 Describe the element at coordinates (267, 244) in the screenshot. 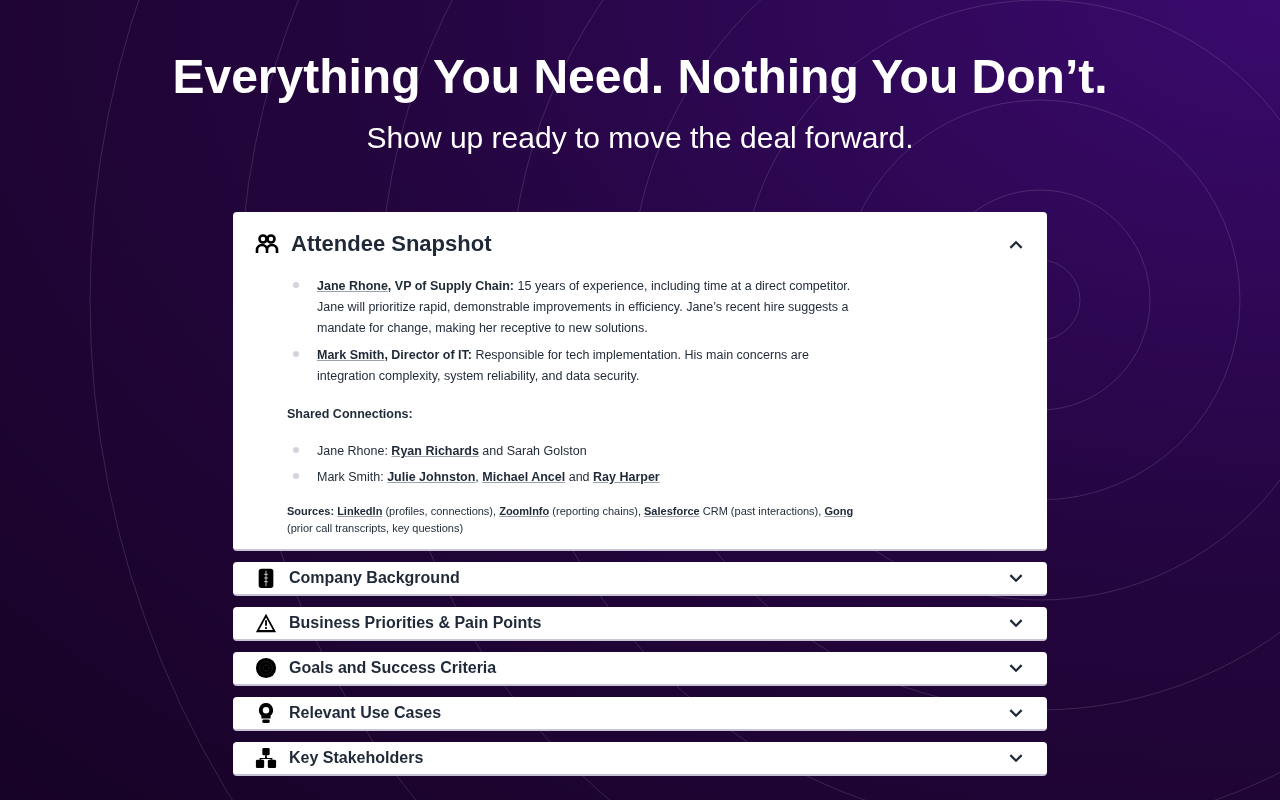

I see `people-icon` at that location.